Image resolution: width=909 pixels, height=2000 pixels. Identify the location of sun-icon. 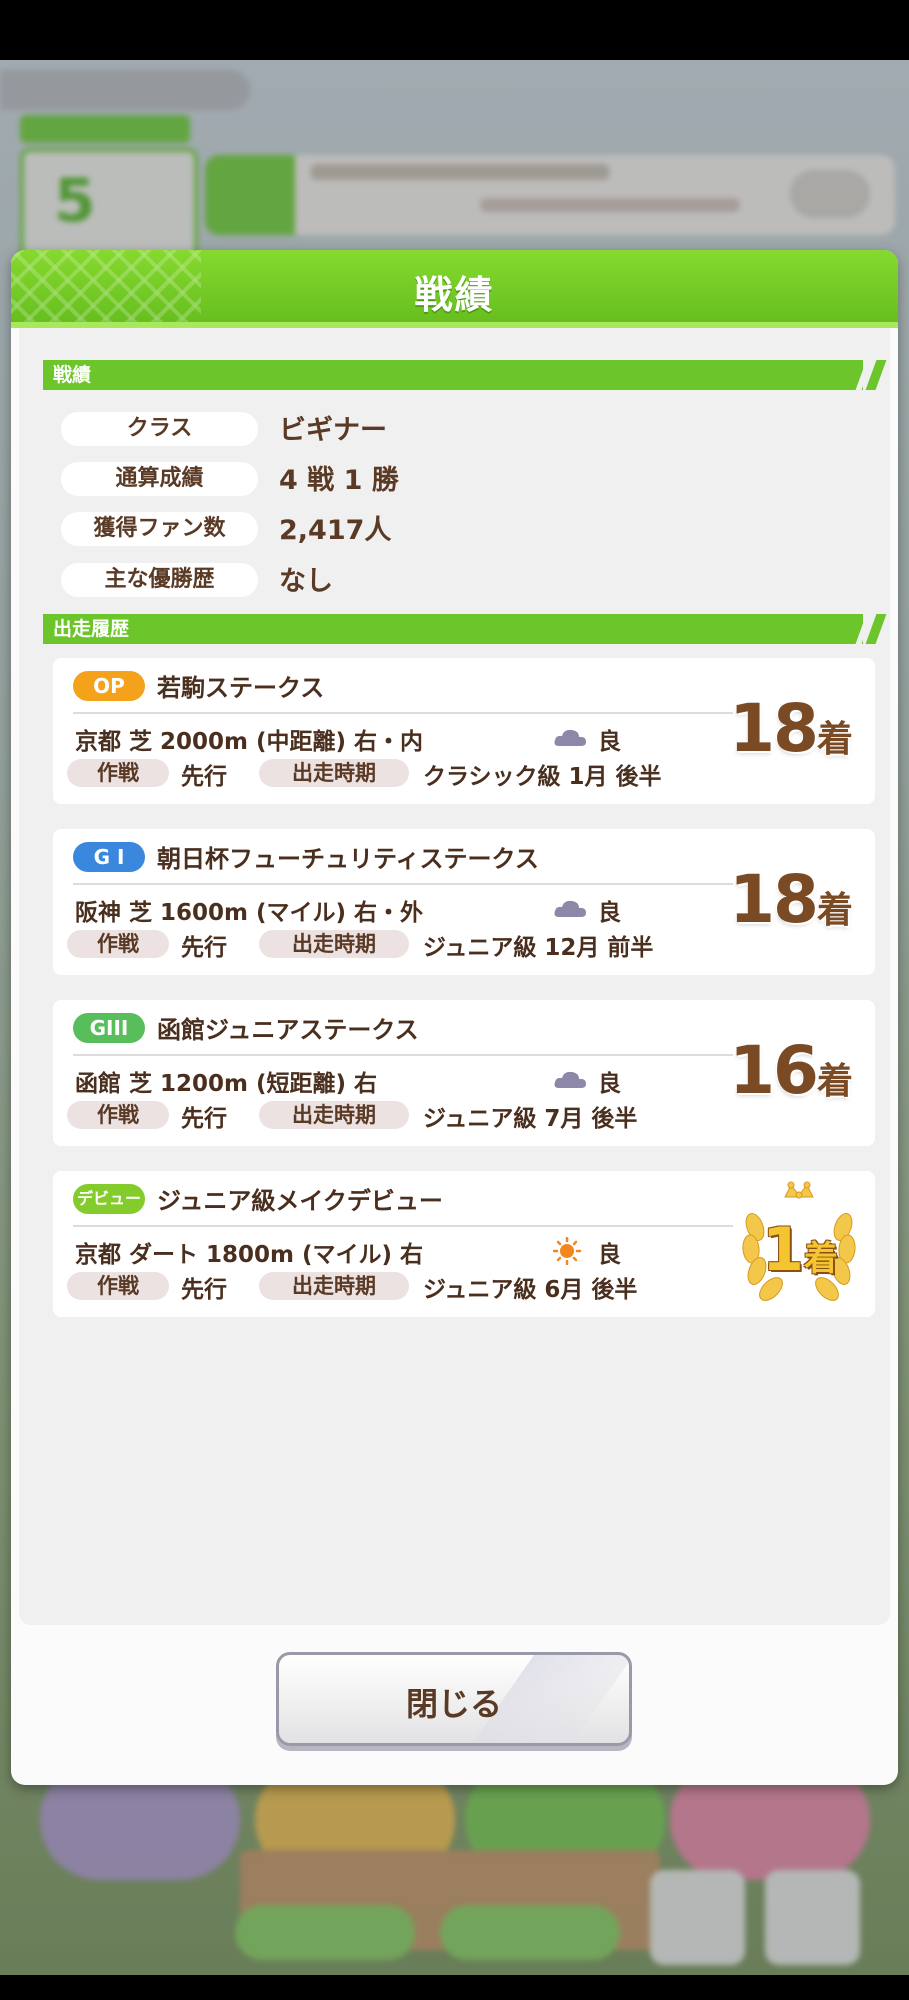
(567, 1251).